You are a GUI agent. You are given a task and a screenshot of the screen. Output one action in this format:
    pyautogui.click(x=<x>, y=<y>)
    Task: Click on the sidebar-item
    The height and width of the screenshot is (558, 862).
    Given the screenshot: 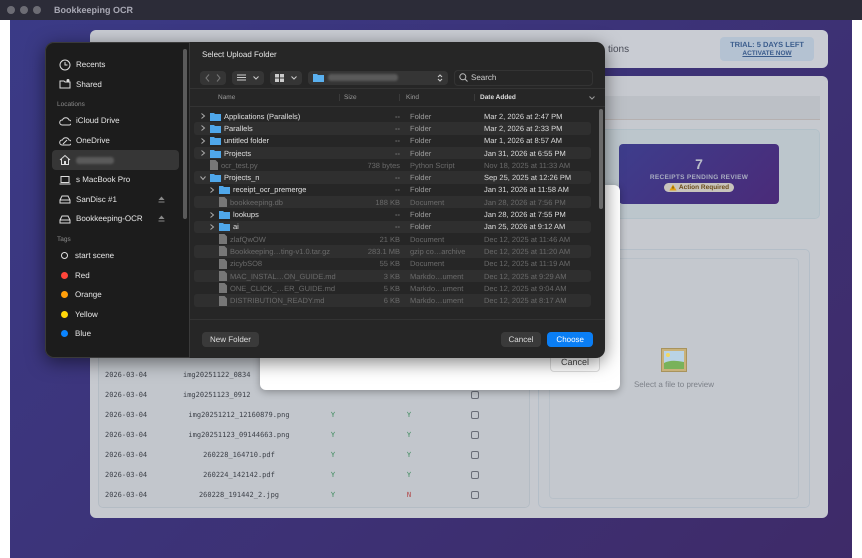 What is the action you would take?
    pyautogui.click(x=115, y=160)
    